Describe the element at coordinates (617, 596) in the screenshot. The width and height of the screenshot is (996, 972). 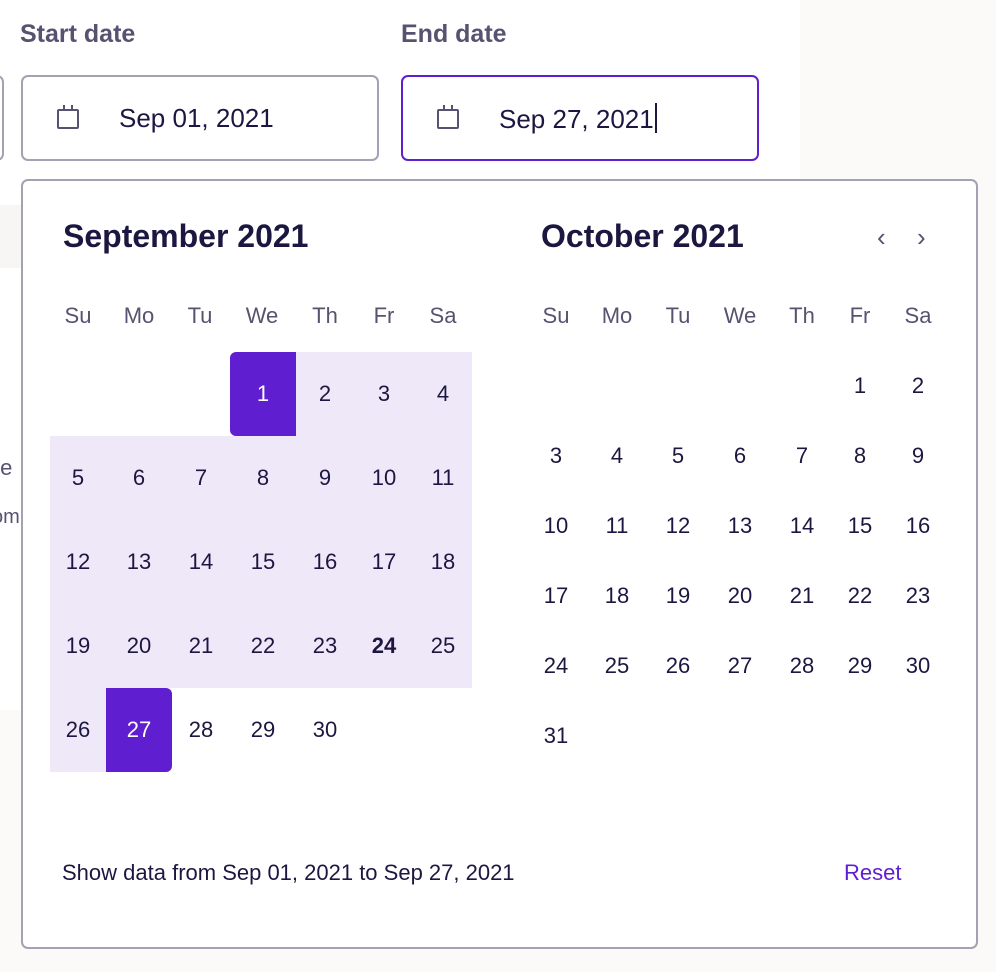
I see `oct-day-18: 18` at that location.